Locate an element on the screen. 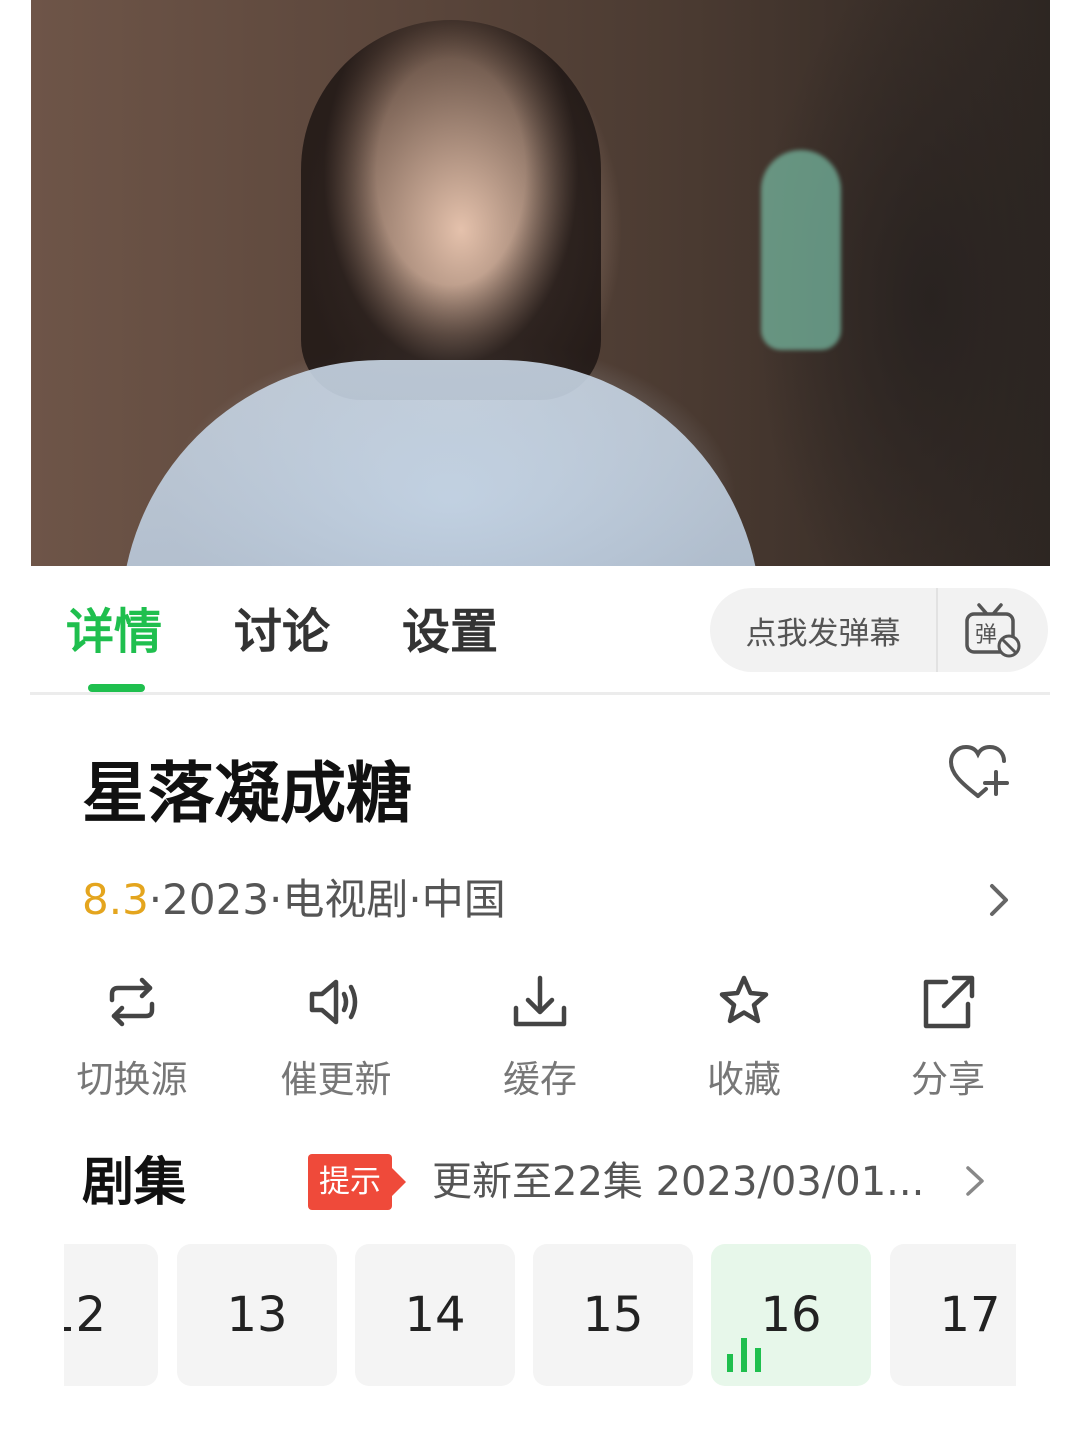  tab-bar: 详情 讨论 设置 is located at coordinates (318, 635).